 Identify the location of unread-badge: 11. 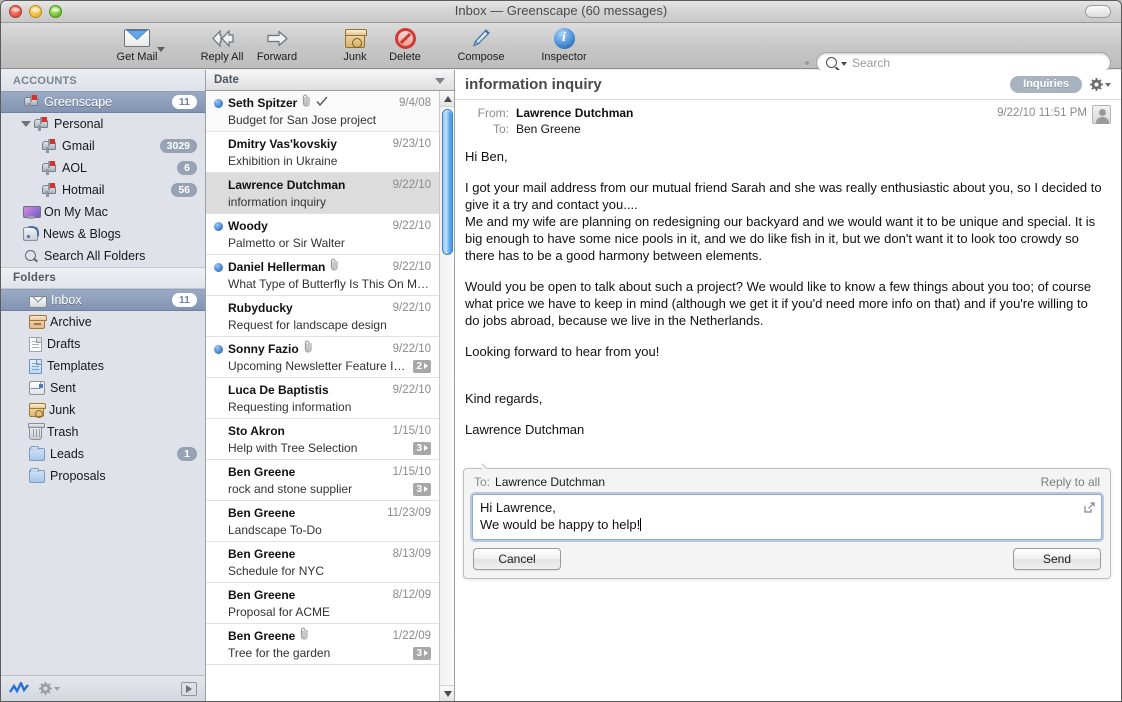
(184, 300).